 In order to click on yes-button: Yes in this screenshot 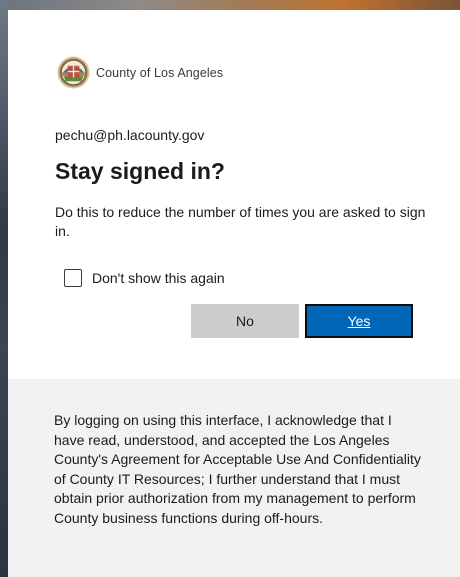, I will do `click(359, 321)`.